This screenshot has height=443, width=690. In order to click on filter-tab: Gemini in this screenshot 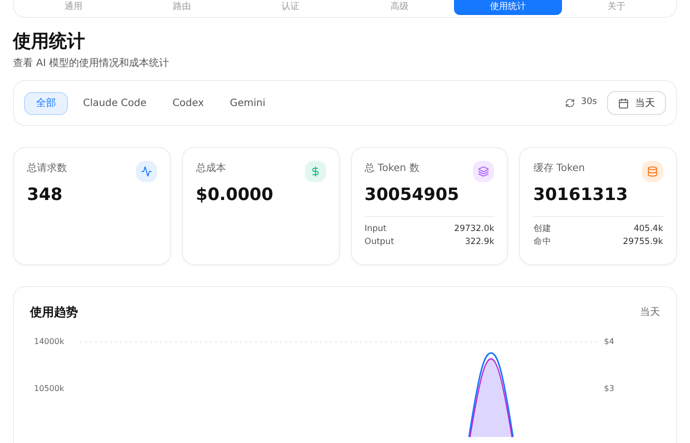, I will do `click(247, 103)`.